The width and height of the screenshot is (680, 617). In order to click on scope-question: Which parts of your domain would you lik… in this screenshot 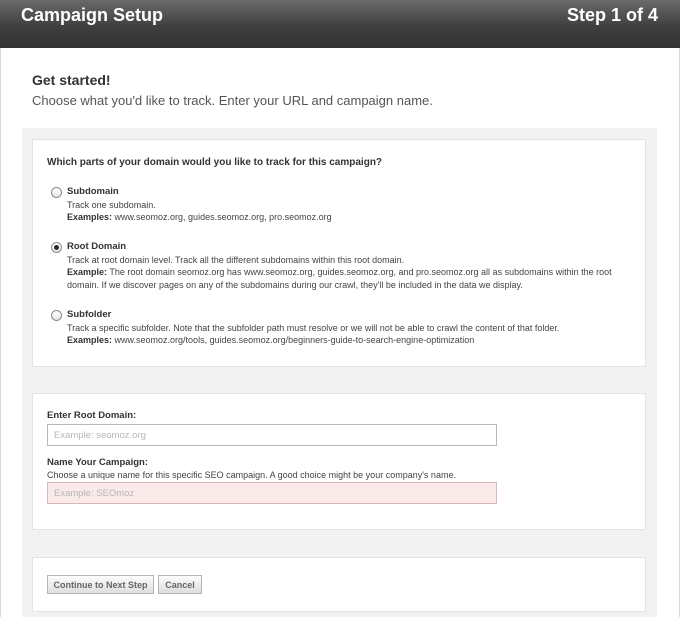, I will do `click(215, 162)`.